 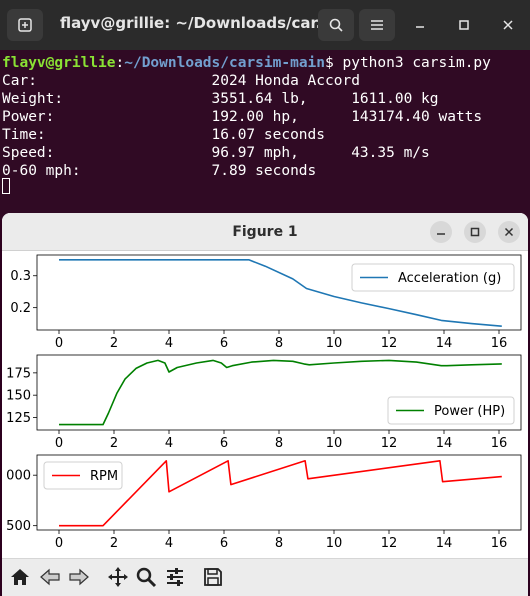 What do you see at coordinates (220, 99) in the screenshot?
I see `output-weight: Weight: 3551.64 lb, 1611.00 kg` at bounding box center [220, 99].